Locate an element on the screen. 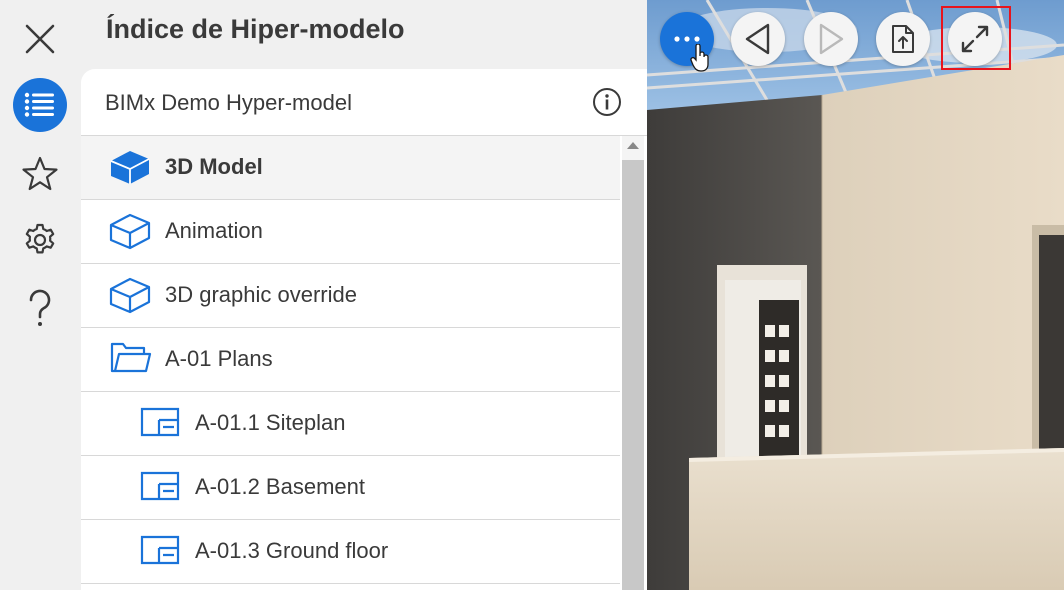 Image resolution: width=1064 pixels, height=590 pixels. close-button is located at coordinates (40, 39).